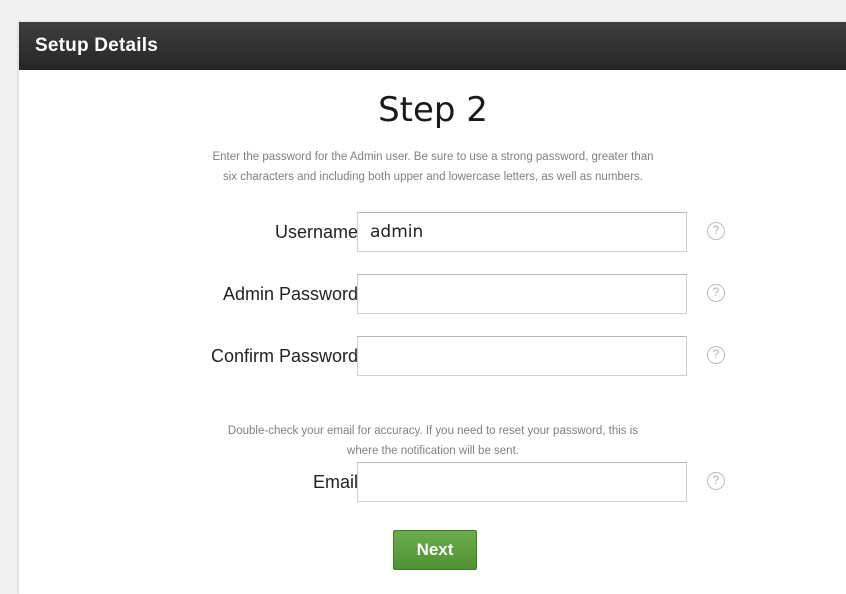  I want to click on panel-header: Setup Details, so click(432, 46).